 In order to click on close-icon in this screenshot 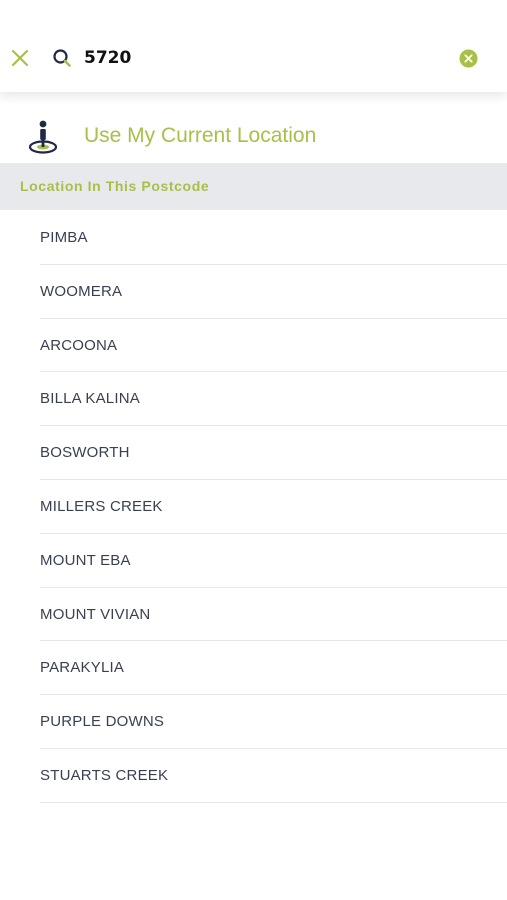, I will do `click(20, 58)`.